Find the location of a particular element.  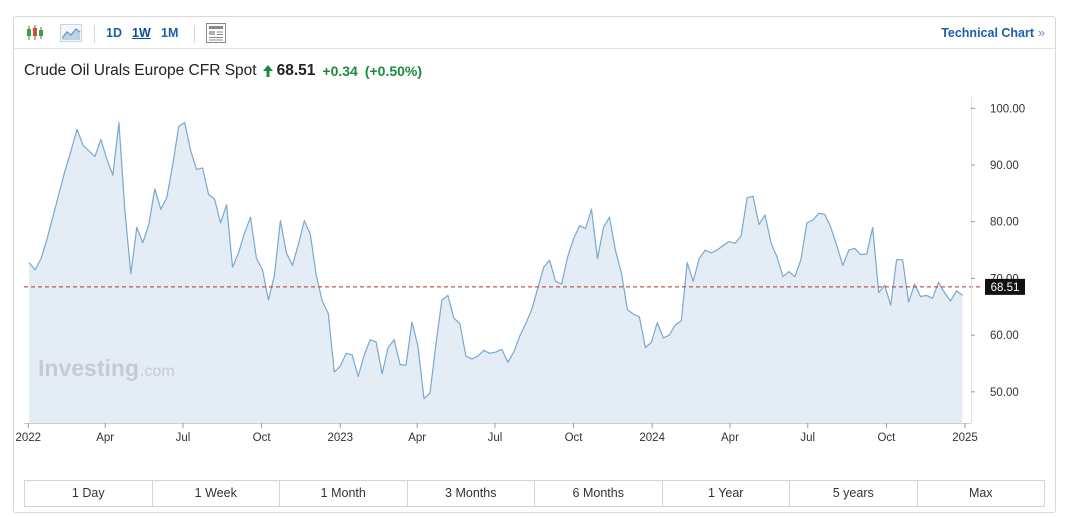

y-tick-label: 50.00 is located at coordinates (1004, 393).